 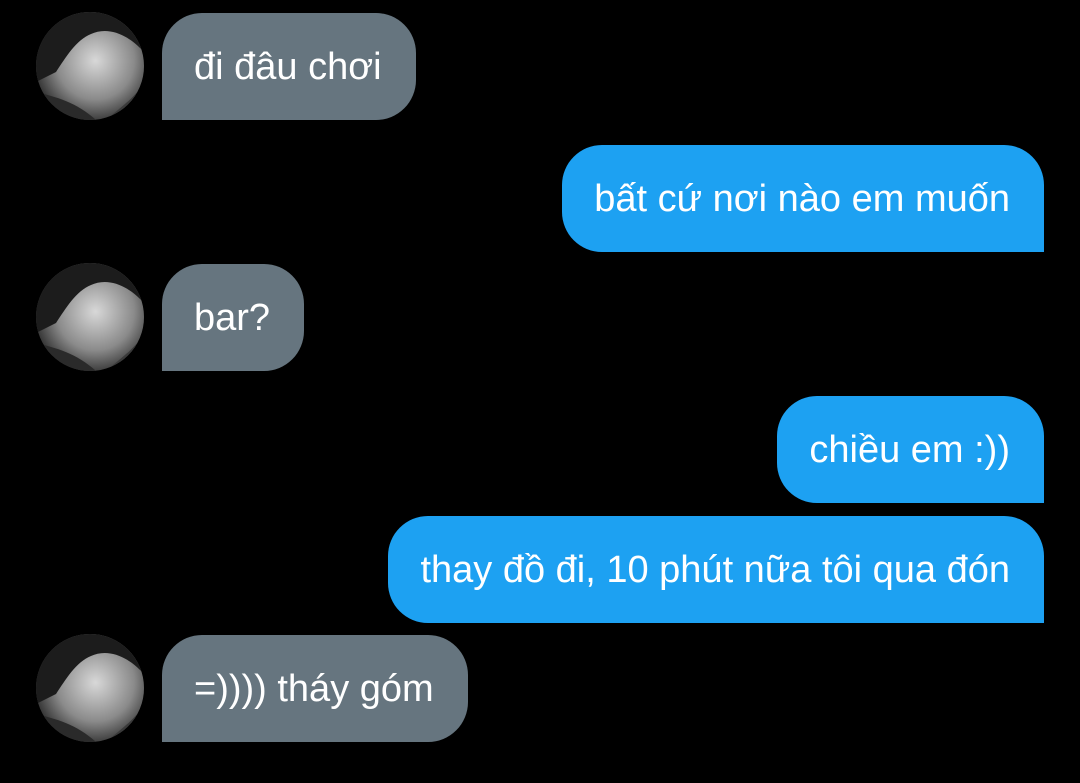 I want to click on message-bubble-incoming: bar?, so click(x=233, y=317).